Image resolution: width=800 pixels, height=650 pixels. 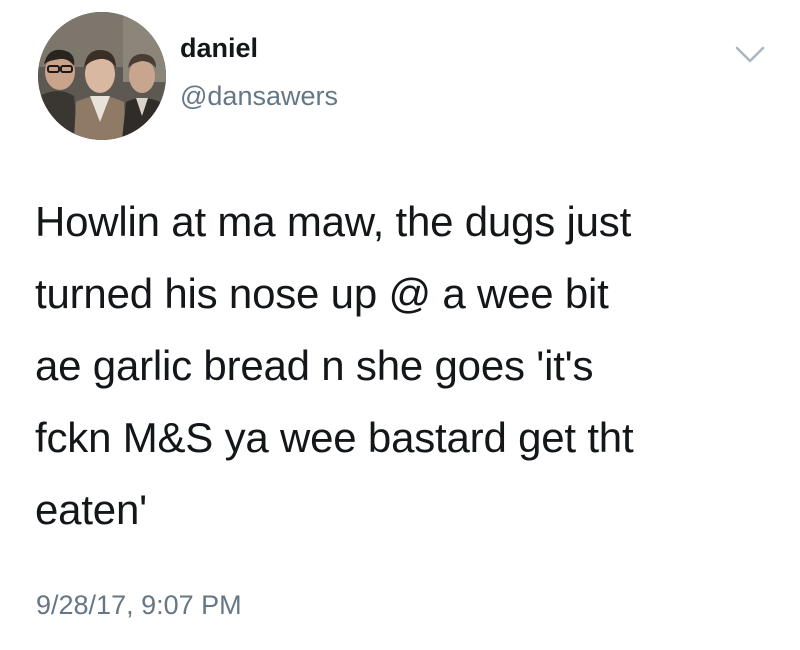 I want to click on display-name: daniel, so click(x=219, y=48).